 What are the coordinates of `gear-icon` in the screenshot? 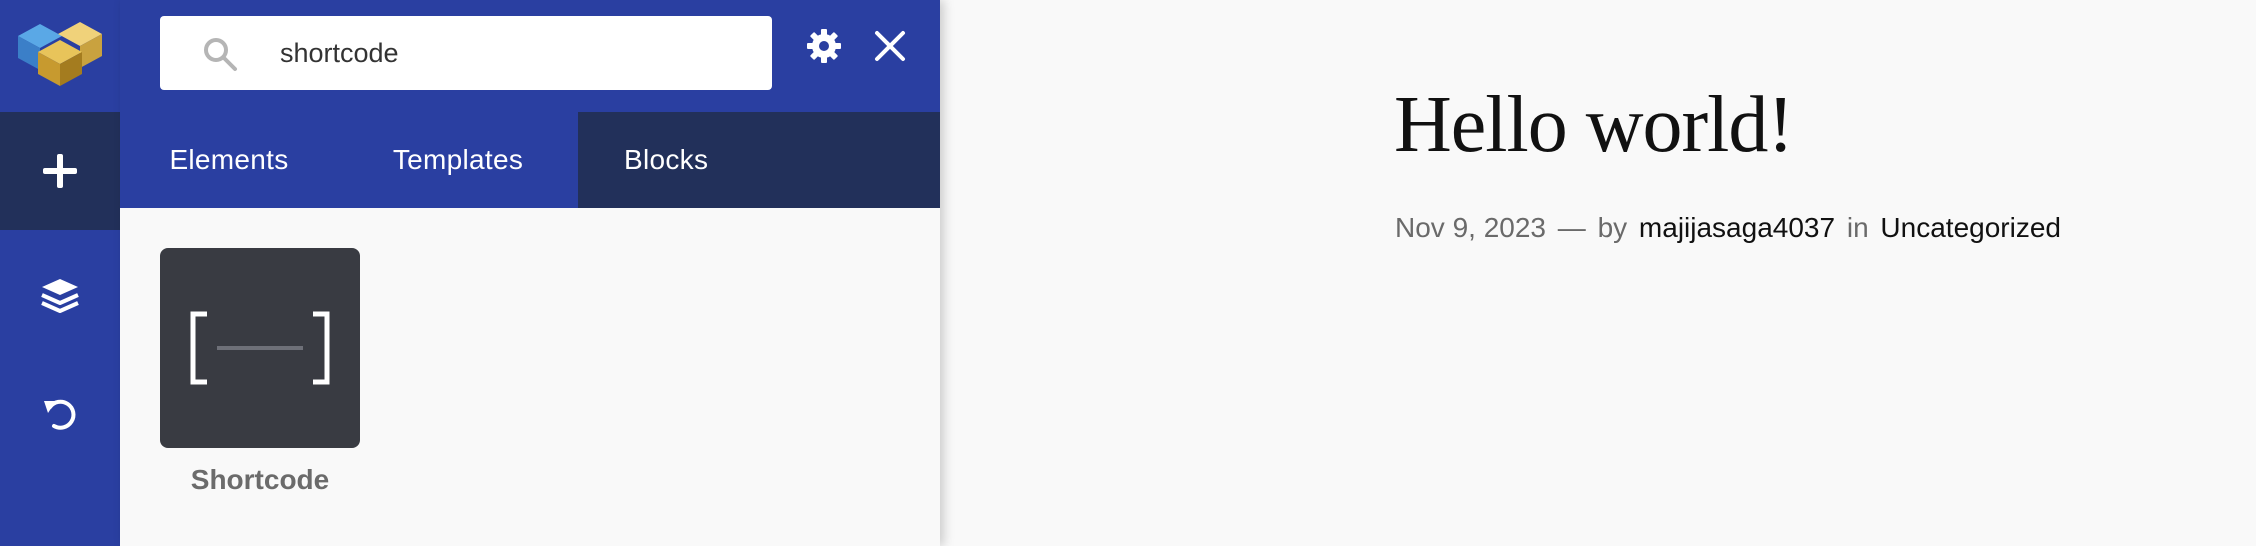 It's located at (824, 46).